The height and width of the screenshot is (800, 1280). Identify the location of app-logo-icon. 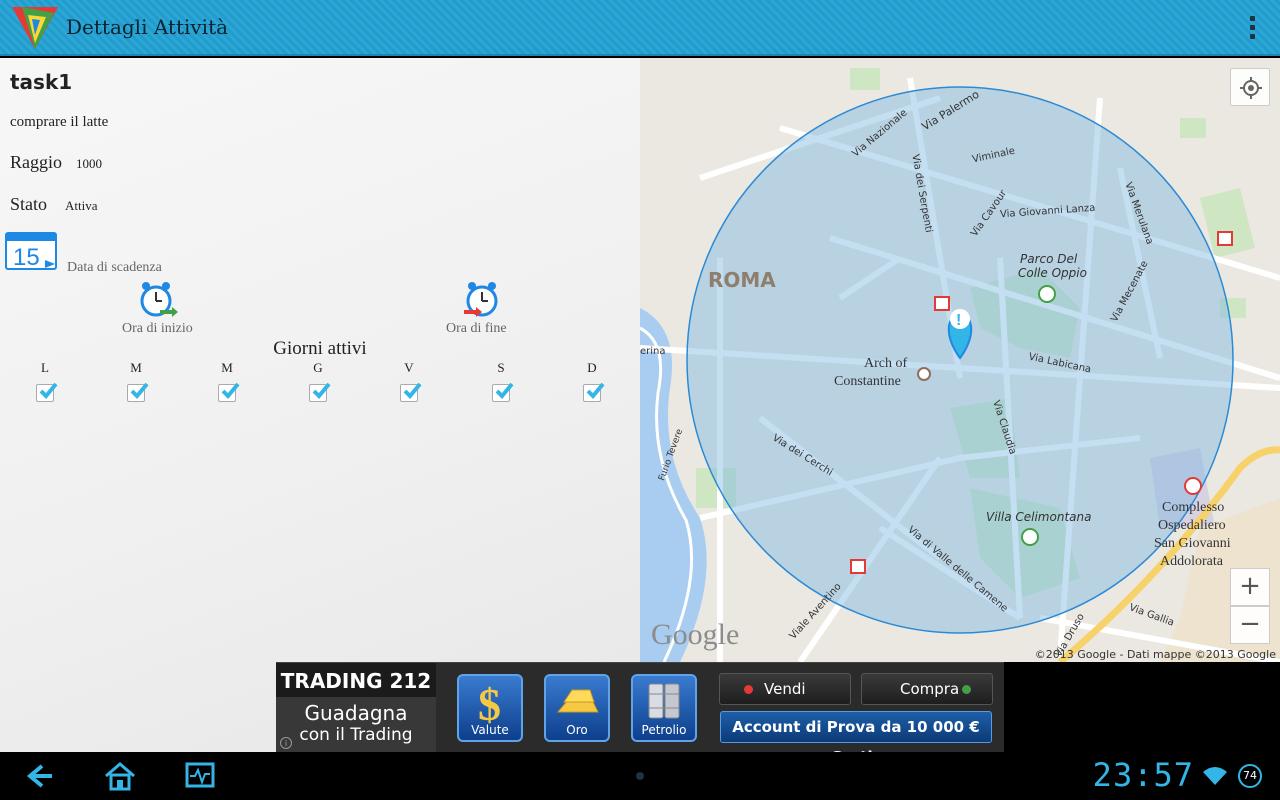
(35, 27).